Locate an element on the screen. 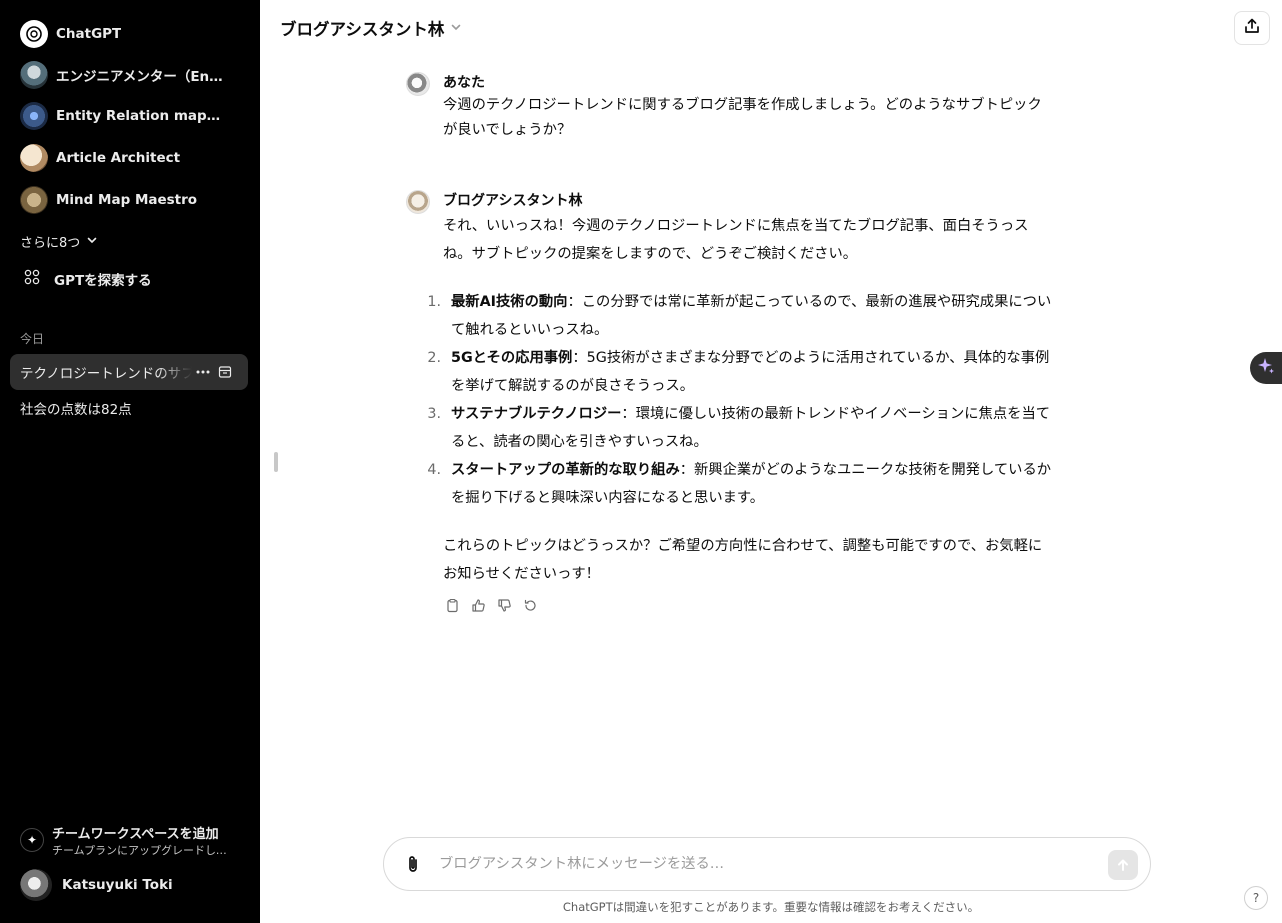  sparkle-assistant-button is located at coordinates (1266, 368).